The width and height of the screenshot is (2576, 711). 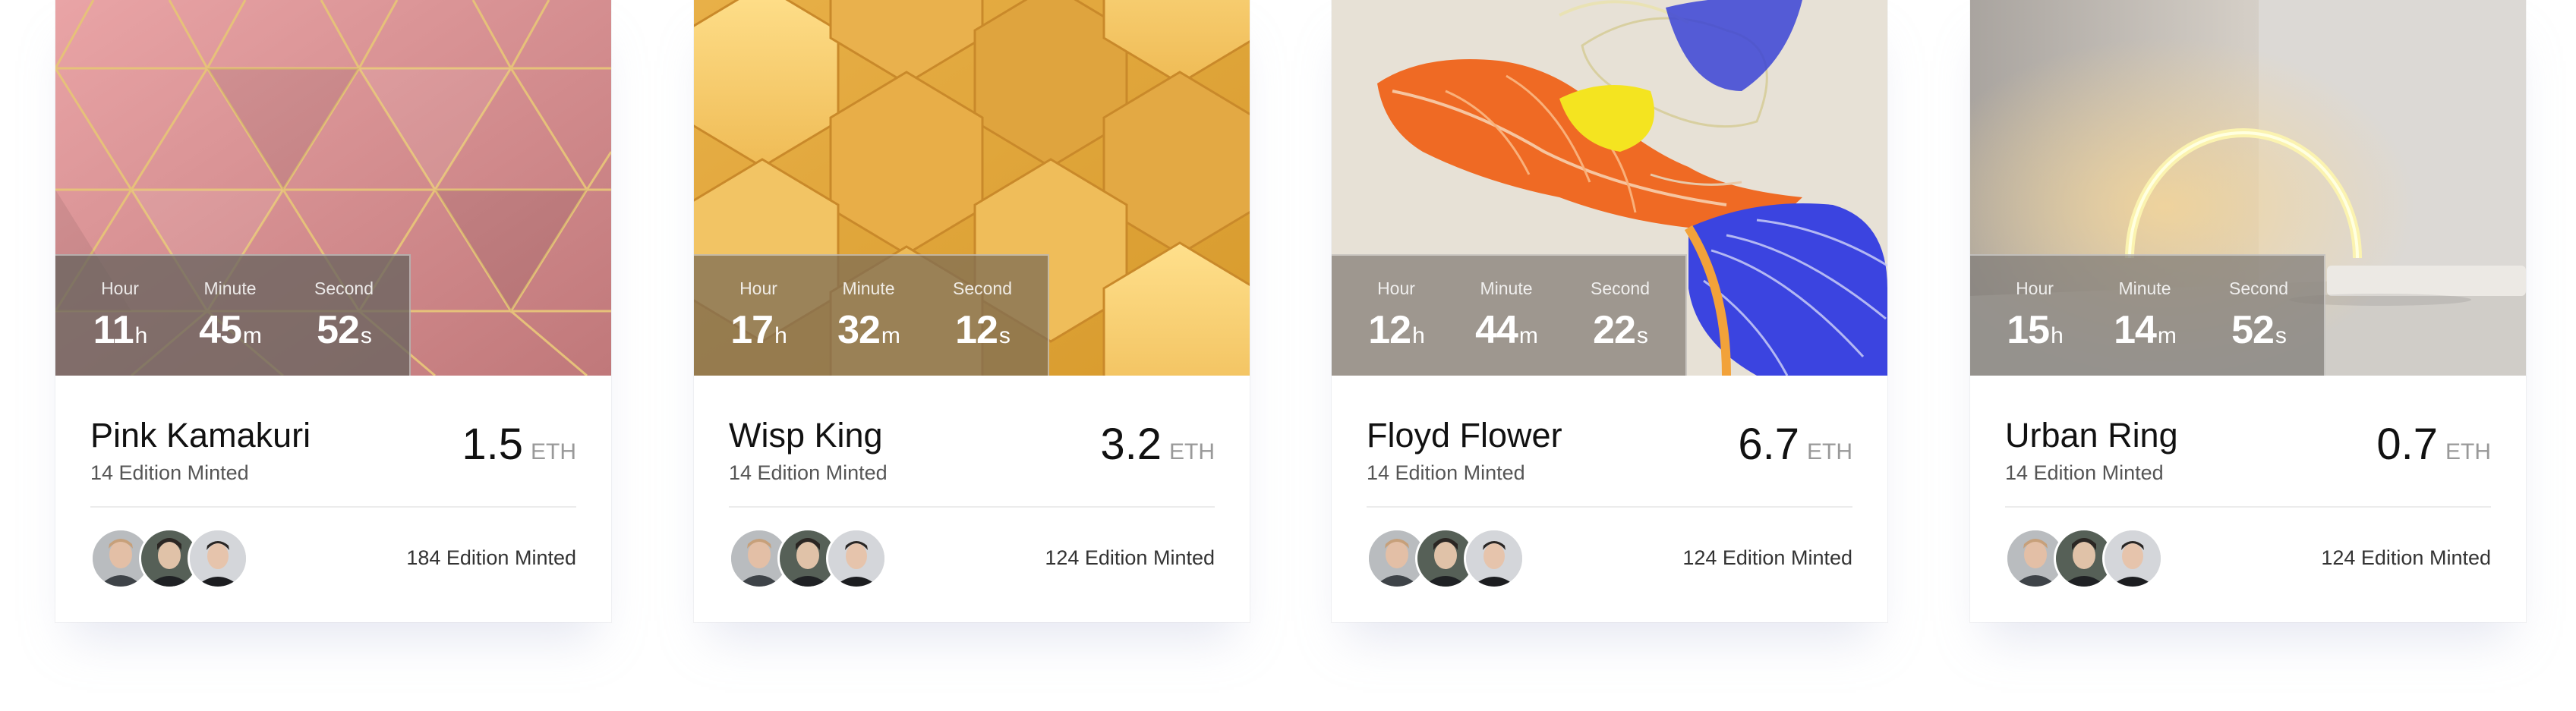 I want to click on timer-hour-value: 17, so click(x=752, y=330).